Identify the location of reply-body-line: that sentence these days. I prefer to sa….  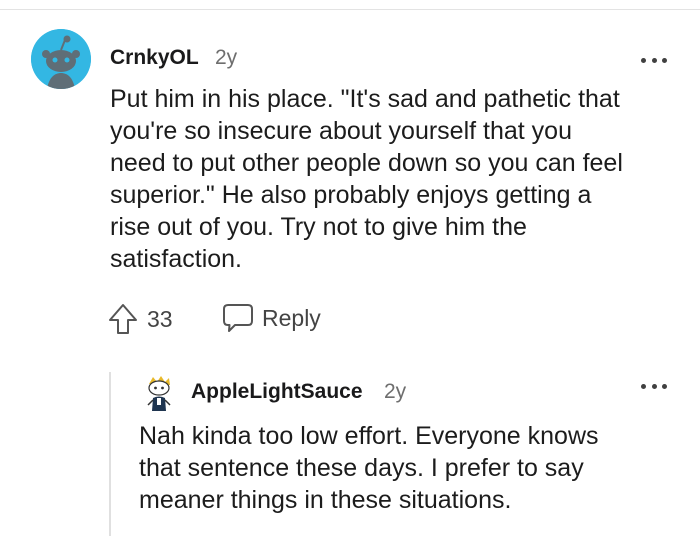
(361, 468).